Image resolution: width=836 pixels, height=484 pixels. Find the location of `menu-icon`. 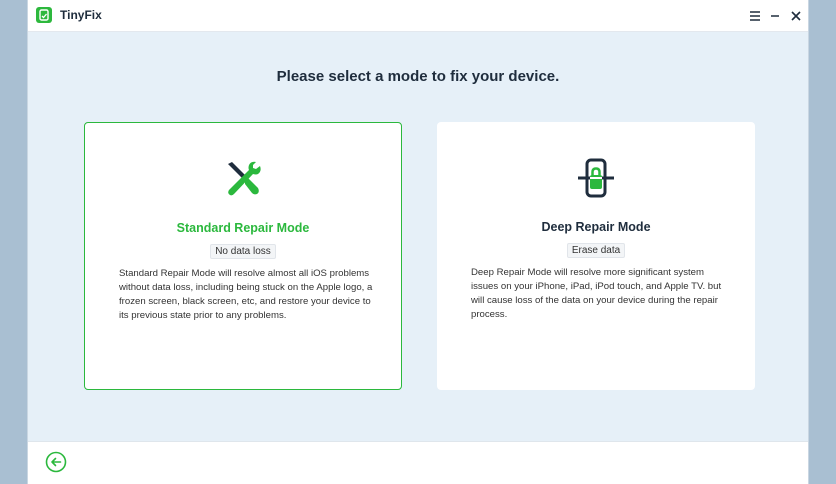

menu-icon is located at coordinates (755, 16).